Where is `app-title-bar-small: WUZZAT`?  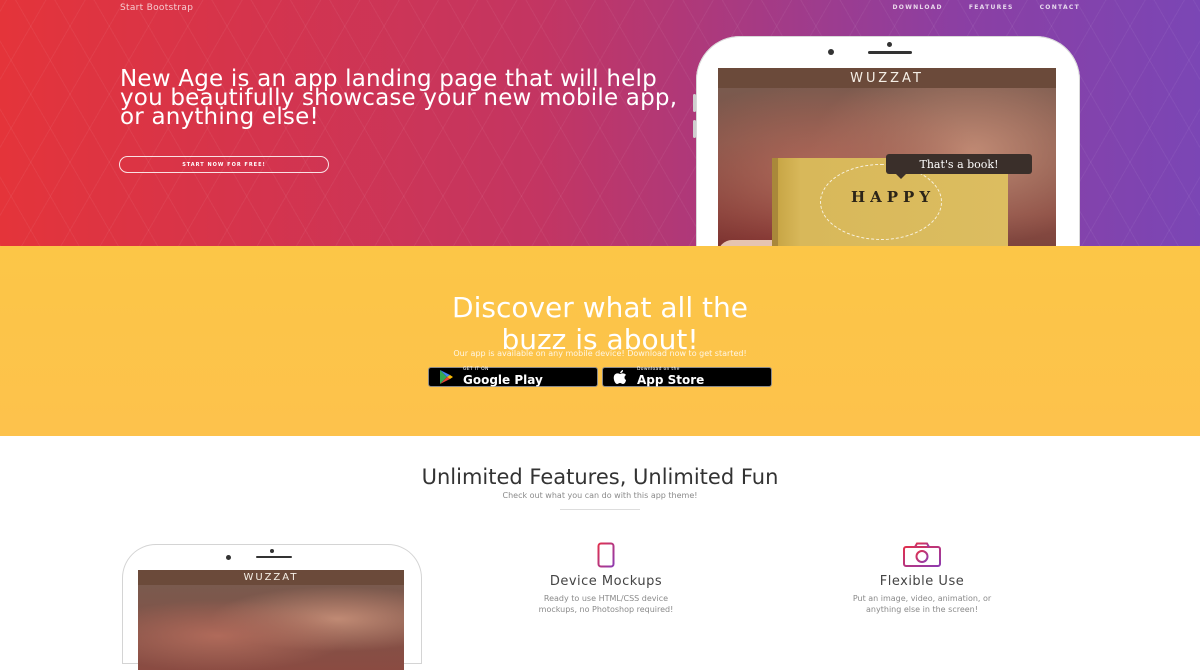 app-title-bar-small: WUZZAT is located at coordinates (271, 577).